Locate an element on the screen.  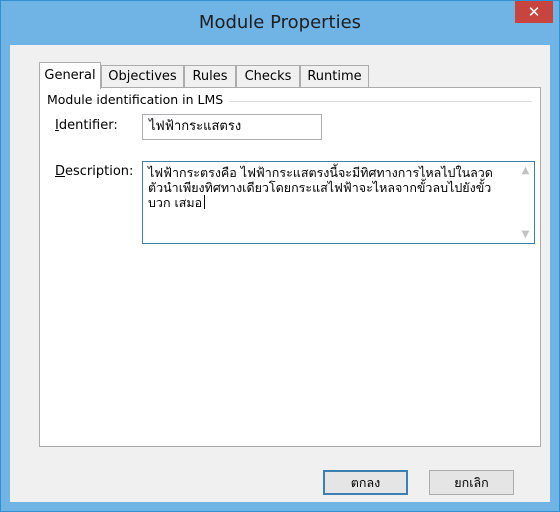
group-label-module-identification: Module identification in LMS is located at coordinates (138, 99).